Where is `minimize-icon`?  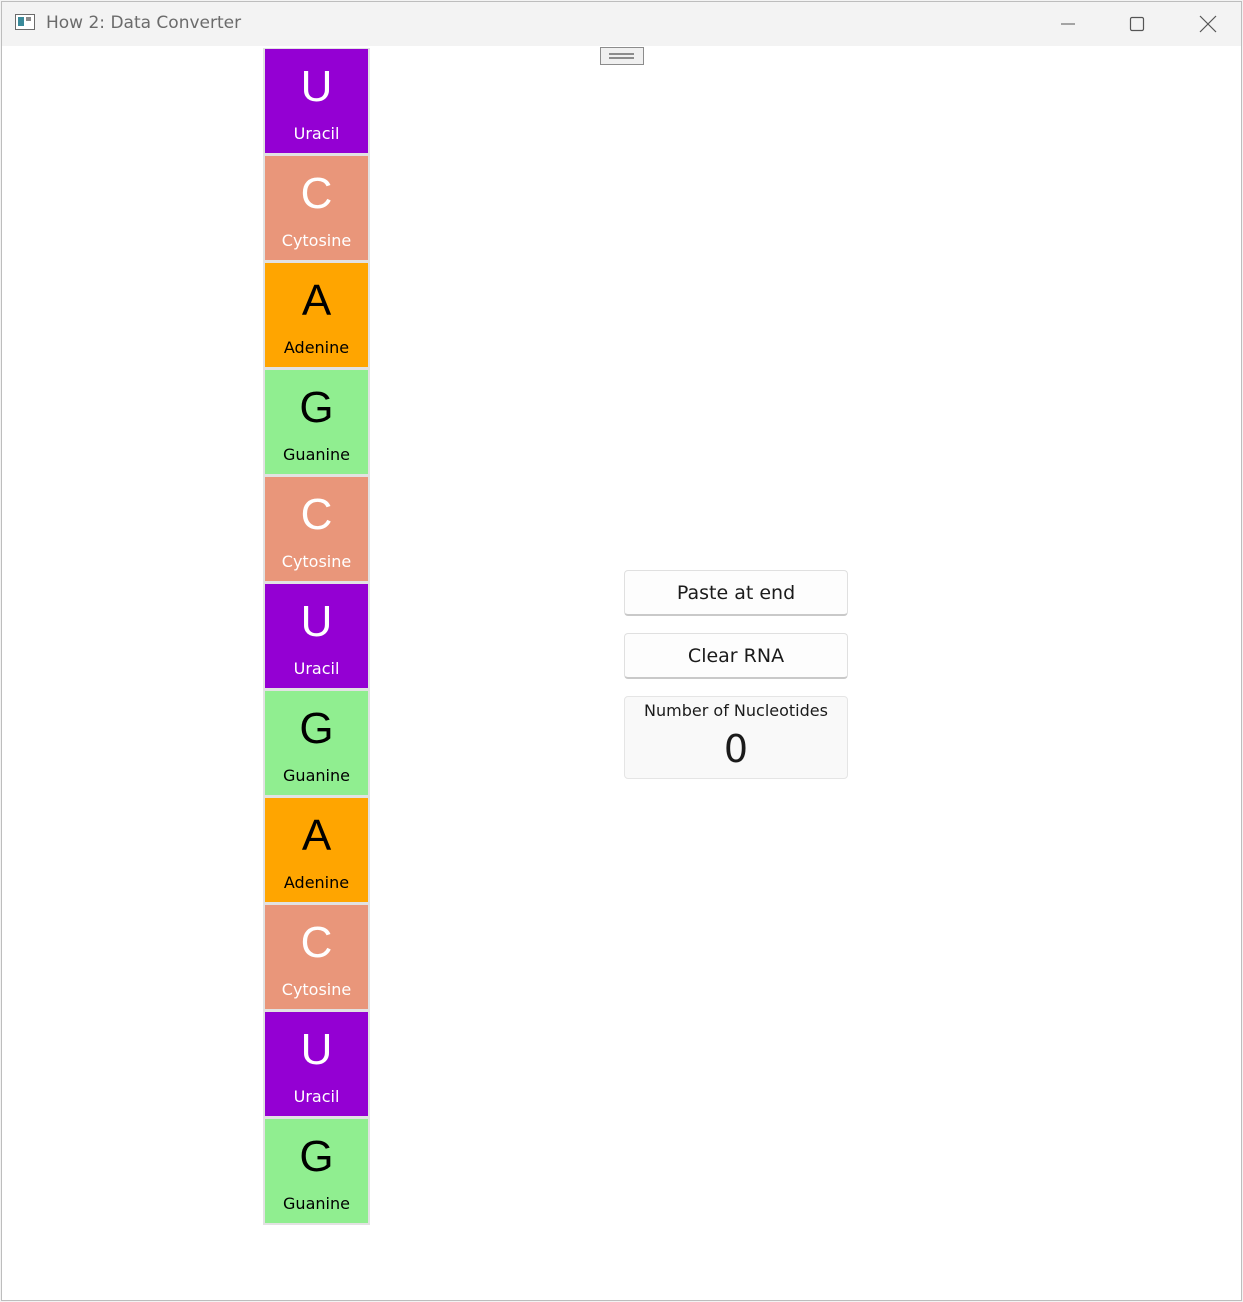 minimize-icon is located at coordinates (1068, 24).